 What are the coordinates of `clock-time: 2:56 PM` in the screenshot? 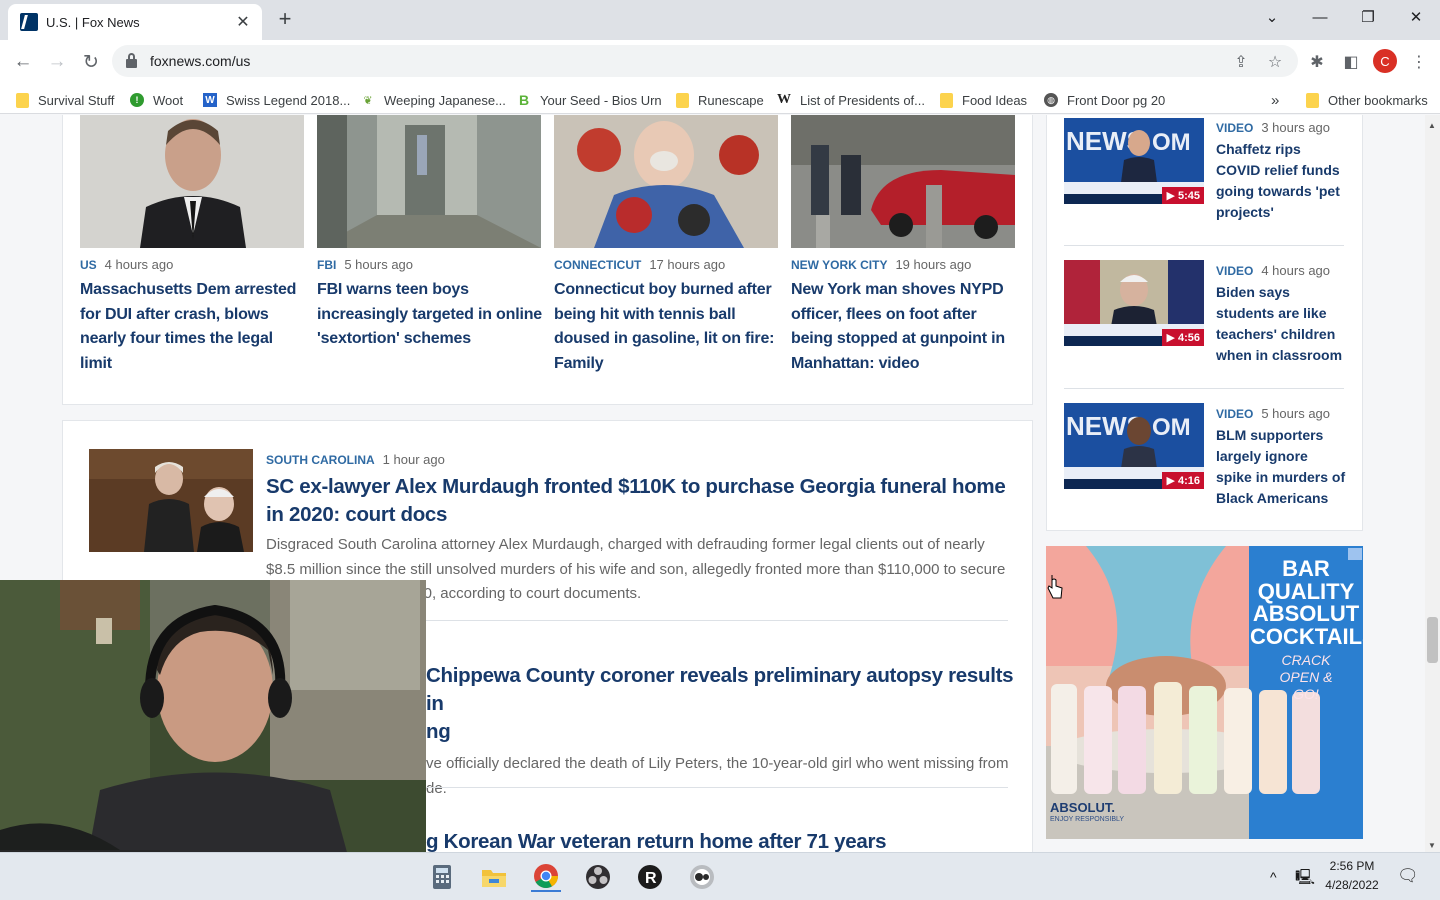 It's located at (1352, 866).